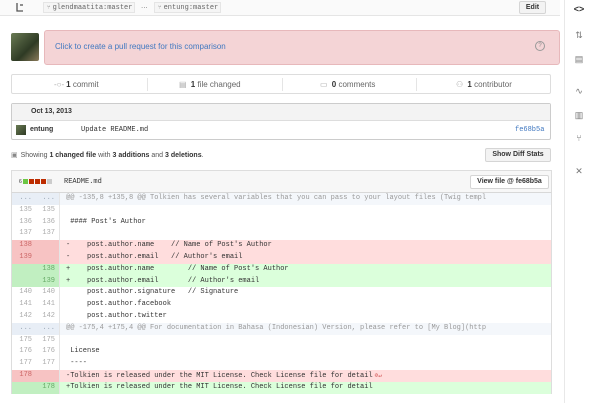 Image resolution: width=600 pixels, height=403 pixels. What do you see at coordinates (77, 363) in the screenshot?
I see `diff-line-text: ----` at bounding box center [77, 363].